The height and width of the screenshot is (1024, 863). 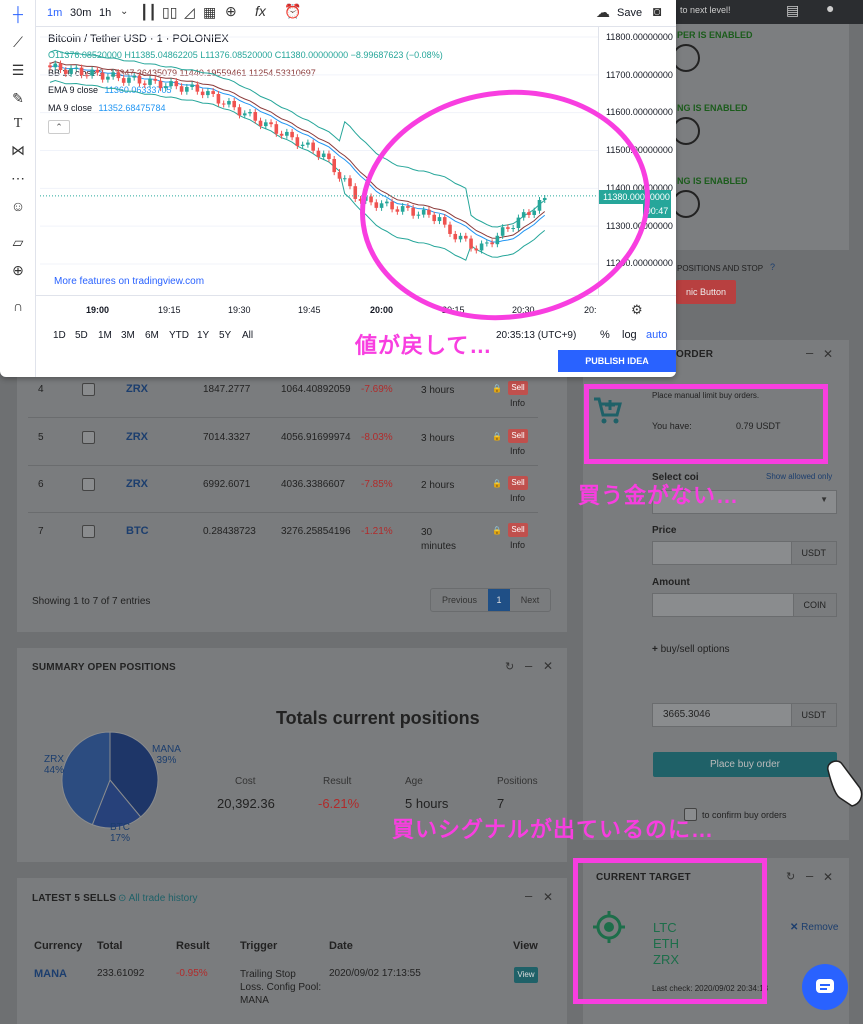 What do you see at coordinates (809, 352) in the screenshot?
I see `order-minimize-icon: –` at bounding box center [809, 352].